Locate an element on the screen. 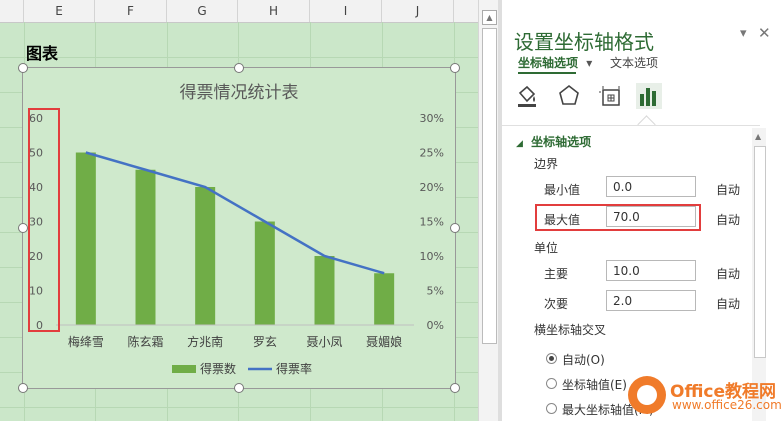  scroll-up-arrow-icon: ▲ is located at coordinates (489, 17).